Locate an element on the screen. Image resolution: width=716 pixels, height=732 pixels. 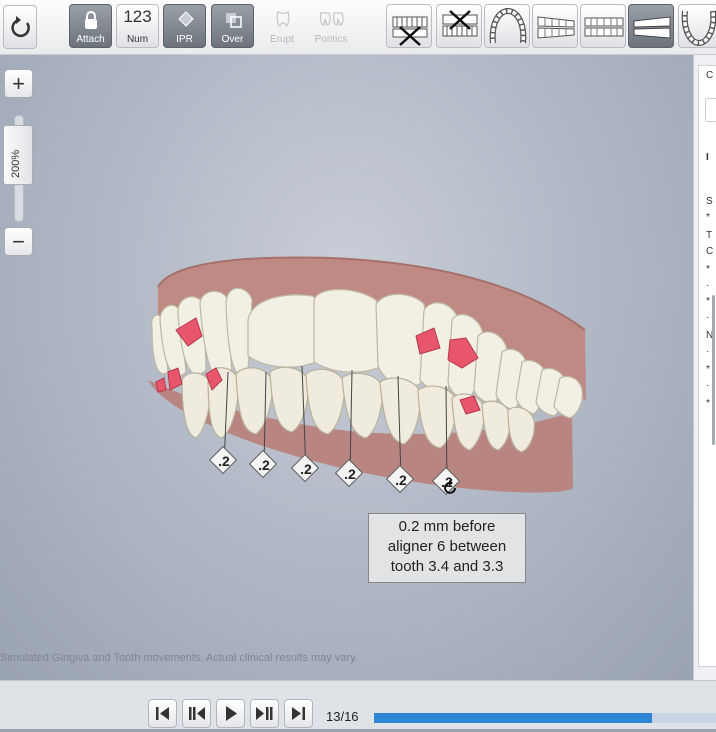
right-side-view-icon is located at coordinates (556, 27).